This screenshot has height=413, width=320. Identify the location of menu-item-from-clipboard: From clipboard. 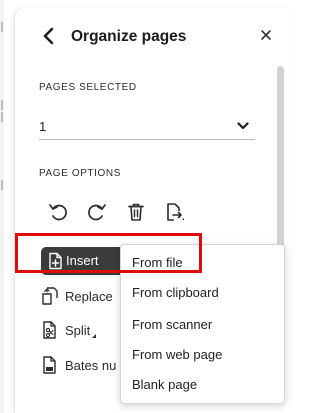
(175, 292).